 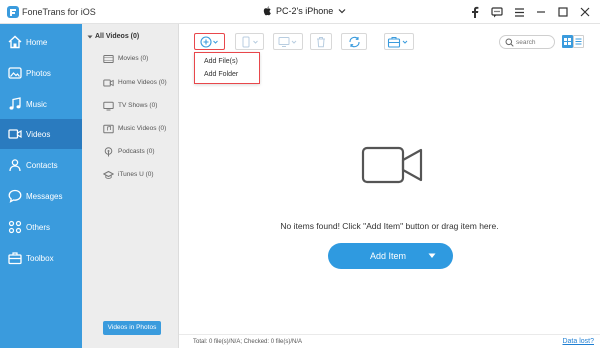 I want to click on sidebar-item-music: Music, so click(x=41, y=104).